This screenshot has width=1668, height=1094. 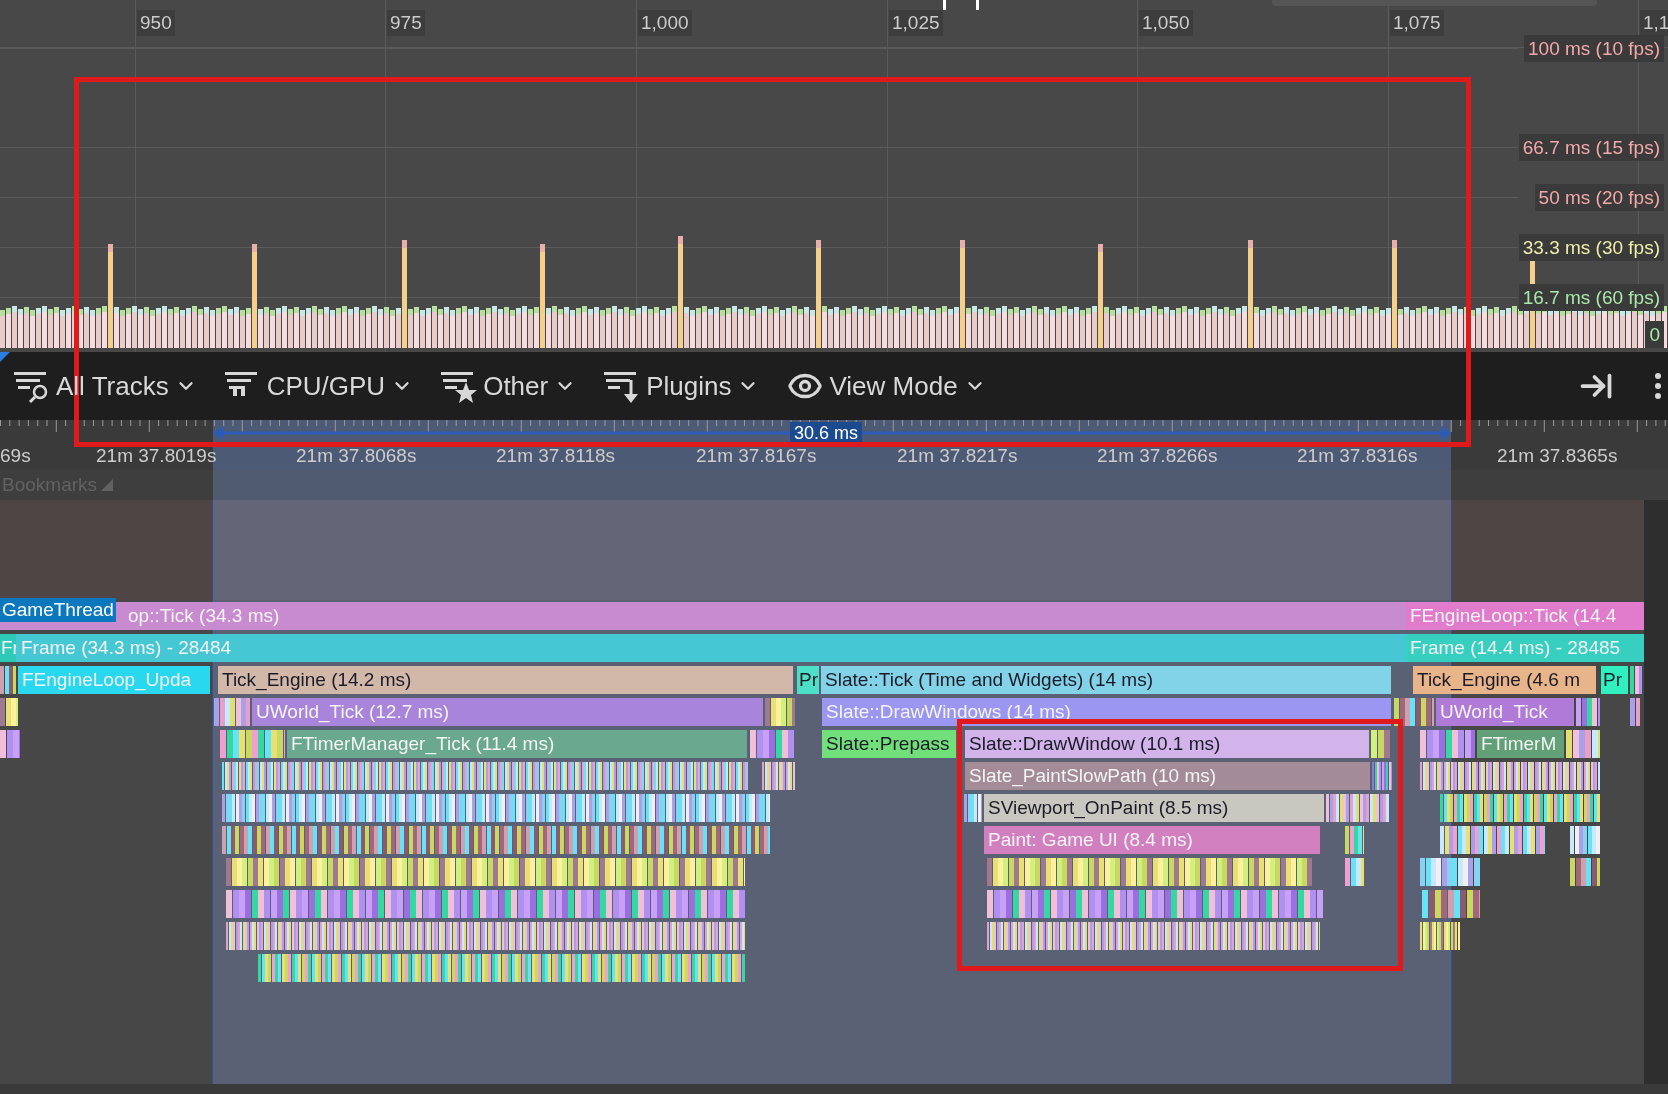 What do you see at coordinates (1654, 23) in the screenshot?
I see `axis-label: 1,1` at bounding box center [1654, 23].